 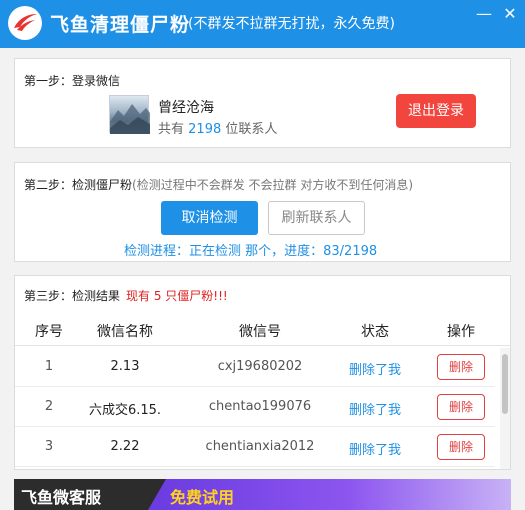 I want to click on app-title: 飞鱼清理僵尸粉, so click(x=120, y=25).